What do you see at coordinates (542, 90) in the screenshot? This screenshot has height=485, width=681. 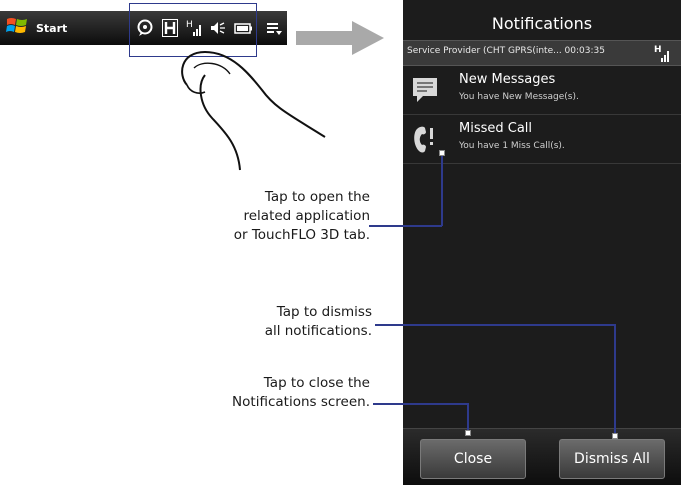 I see `notification-new-messages: New Messages You have New Message(s).` at bounding box center [542, 90].